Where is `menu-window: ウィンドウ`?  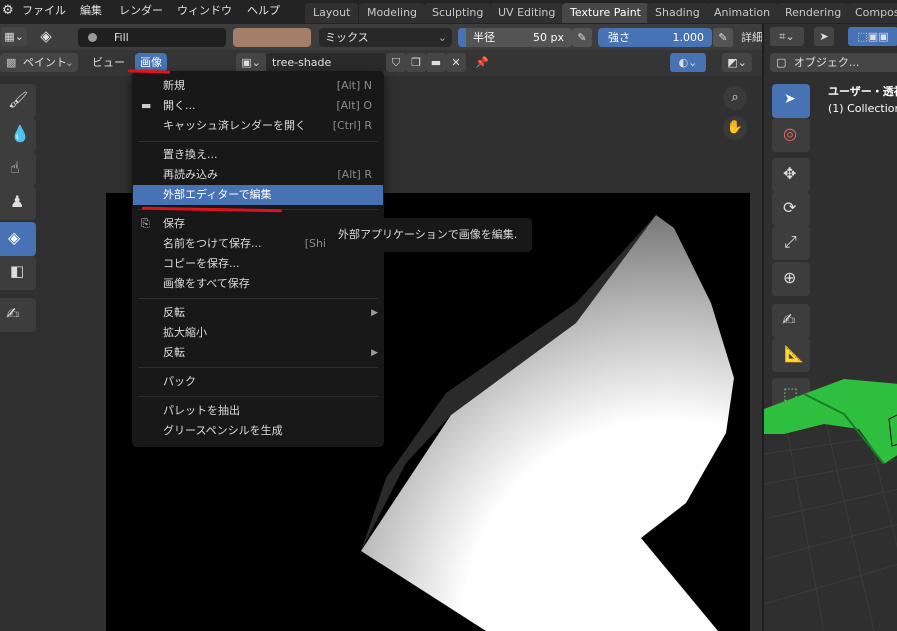
menu-window: ウィンドウ is located at coordinates (204, 12).